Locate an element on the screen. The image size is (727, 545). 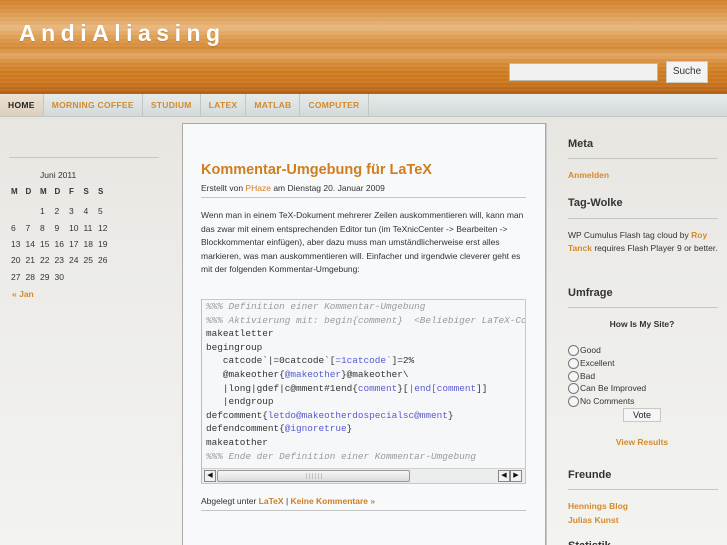
poll-question: How Is My Site? is located at coordinates (642, 324).